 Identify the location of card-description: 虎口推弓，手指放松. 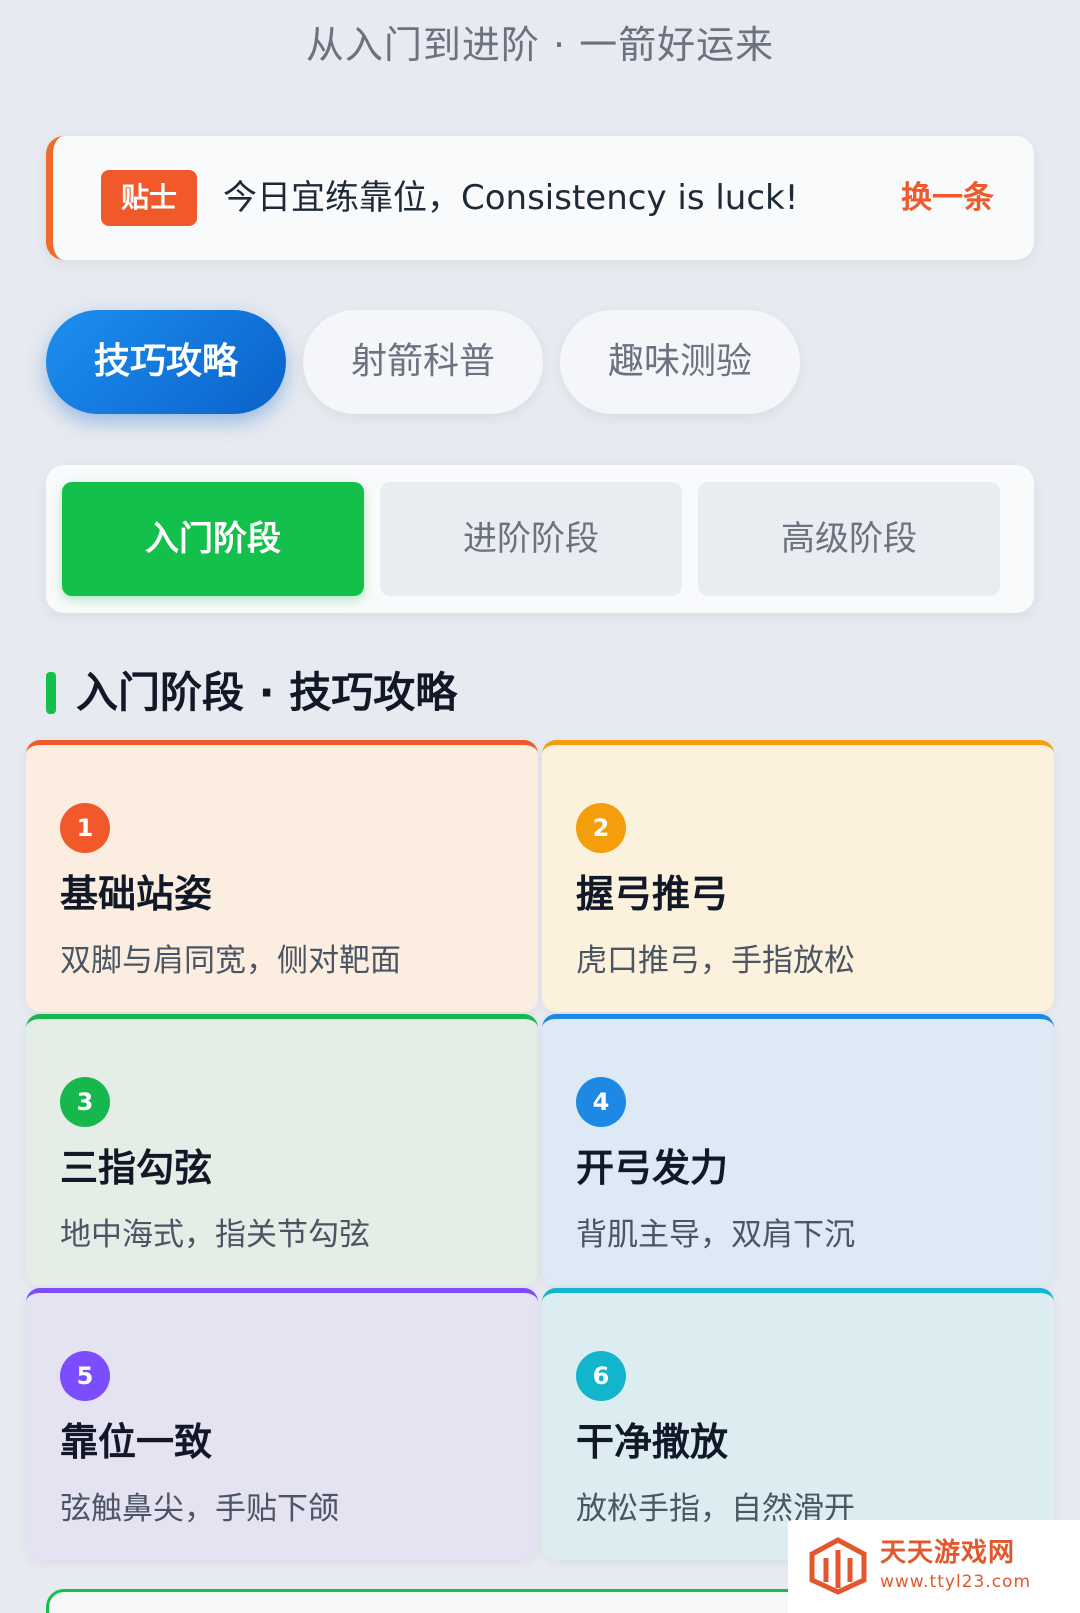
(715, 961).